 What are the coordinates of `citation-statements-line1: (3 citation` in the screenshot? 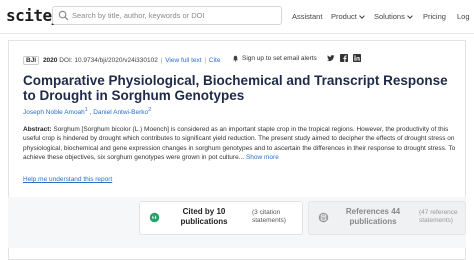 It's located at (266, 212).